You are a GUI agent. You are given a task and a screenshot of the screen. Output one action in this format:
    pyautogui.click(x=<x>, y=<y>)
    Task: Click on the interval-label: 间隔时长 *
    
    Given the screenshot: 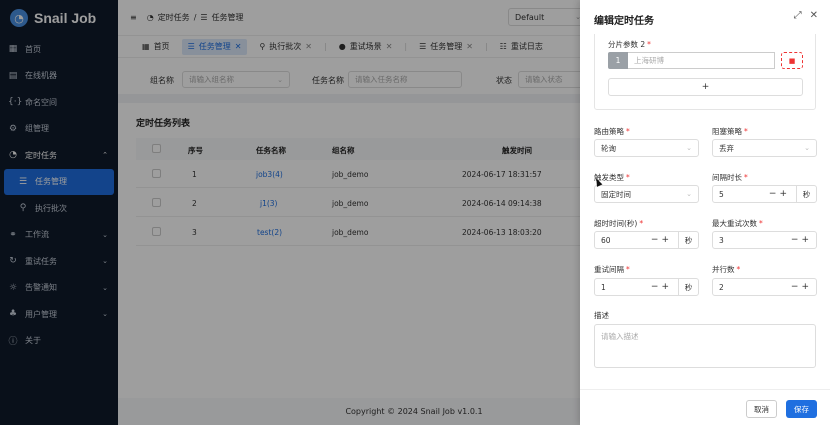 What is the action you would take?
    pyautogui.click(x=730, y=177)
    